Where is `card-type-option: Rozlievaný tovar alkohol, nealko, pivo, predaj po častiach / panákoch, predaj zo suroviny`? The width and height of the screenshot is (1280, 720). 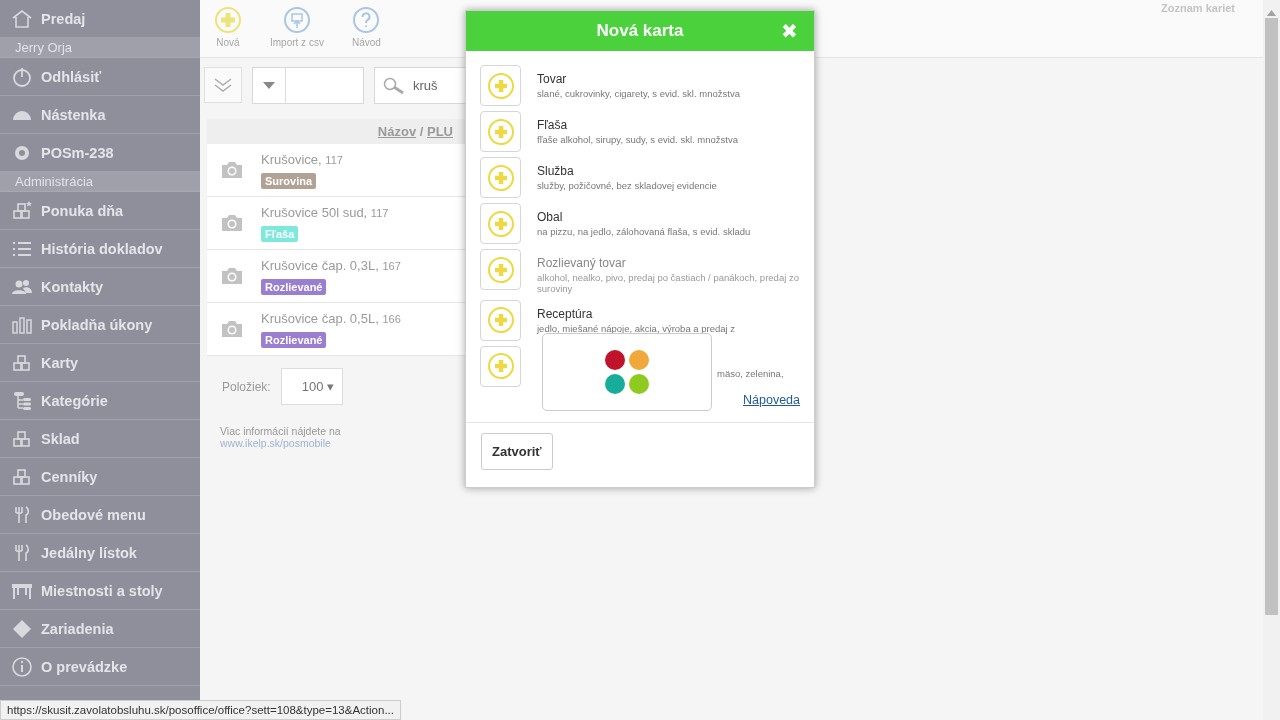
card-type-option: Rozlievaný tovar alkohol, nealko, pivo, predaj po častiach / panákoch, predaj zo suroviny is located at coordinates (640, 272).